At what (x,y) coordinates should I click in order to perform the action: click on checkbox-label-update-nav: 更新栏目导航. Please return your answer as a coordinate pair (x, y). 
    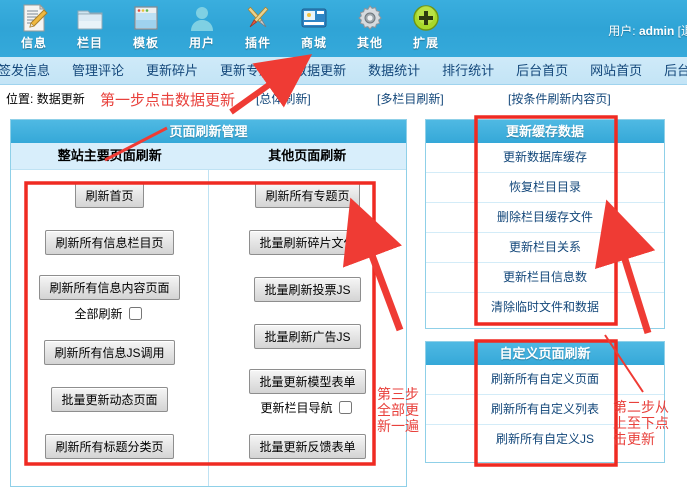
    Looking at the image, I should click on (296, 408).